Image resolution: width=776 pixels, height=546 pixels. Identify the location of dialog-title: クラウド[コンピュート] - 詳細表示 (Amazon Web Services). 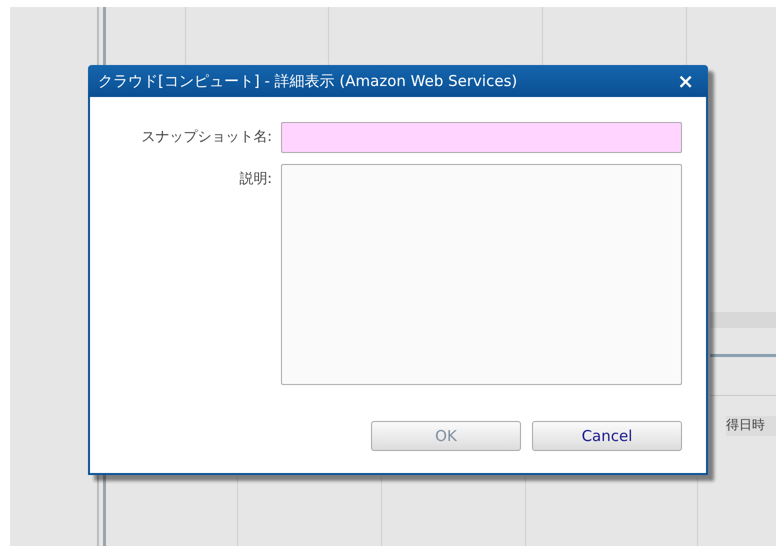
(308, 81).